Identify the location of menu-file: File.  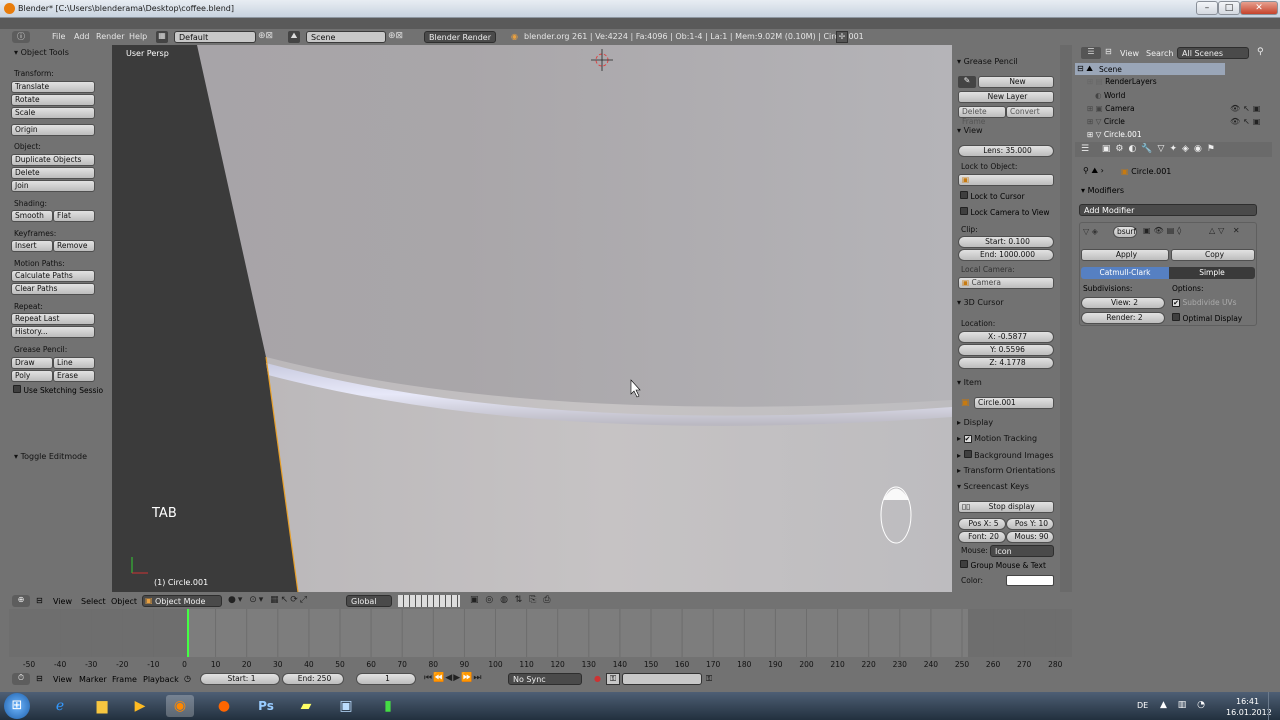
(58, 36).